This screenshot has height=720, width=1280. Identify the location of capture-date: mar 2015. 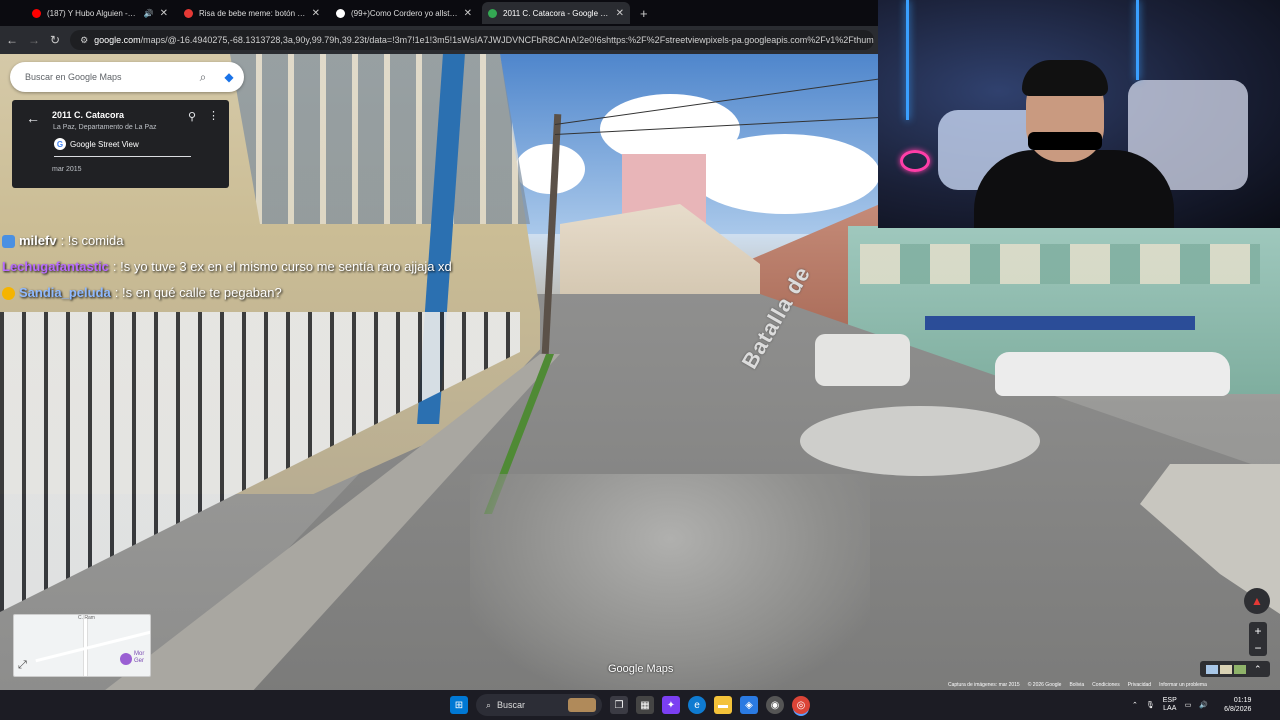
(67, 169).